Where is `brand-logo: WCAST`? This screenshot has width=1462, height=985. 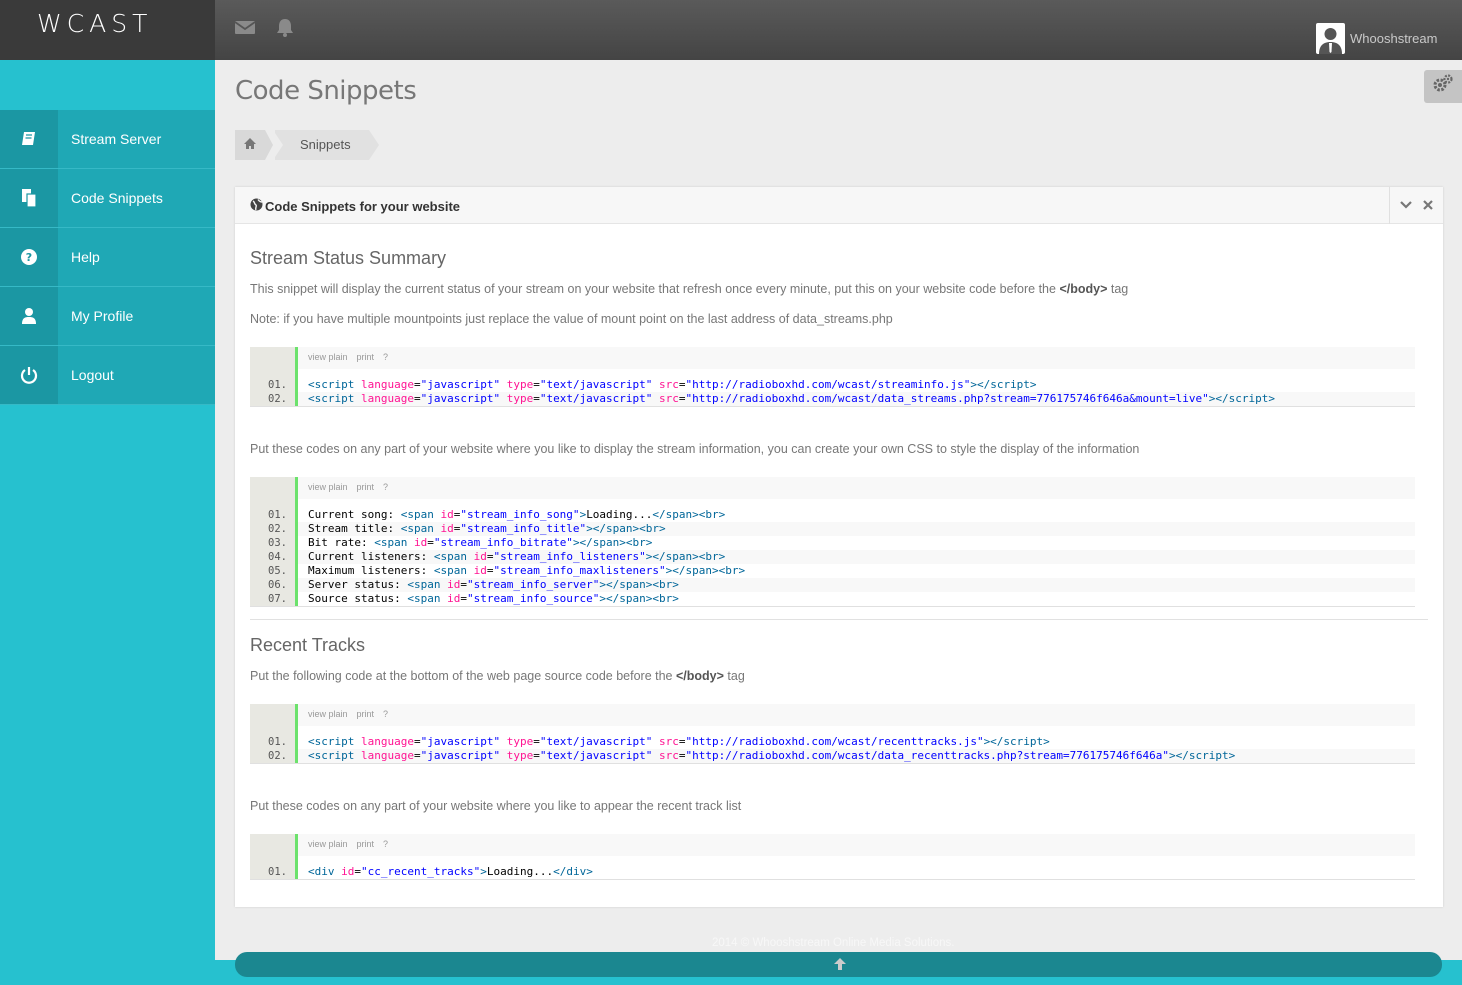
brand-logo: WCAST is located at coordinates (107, 30).